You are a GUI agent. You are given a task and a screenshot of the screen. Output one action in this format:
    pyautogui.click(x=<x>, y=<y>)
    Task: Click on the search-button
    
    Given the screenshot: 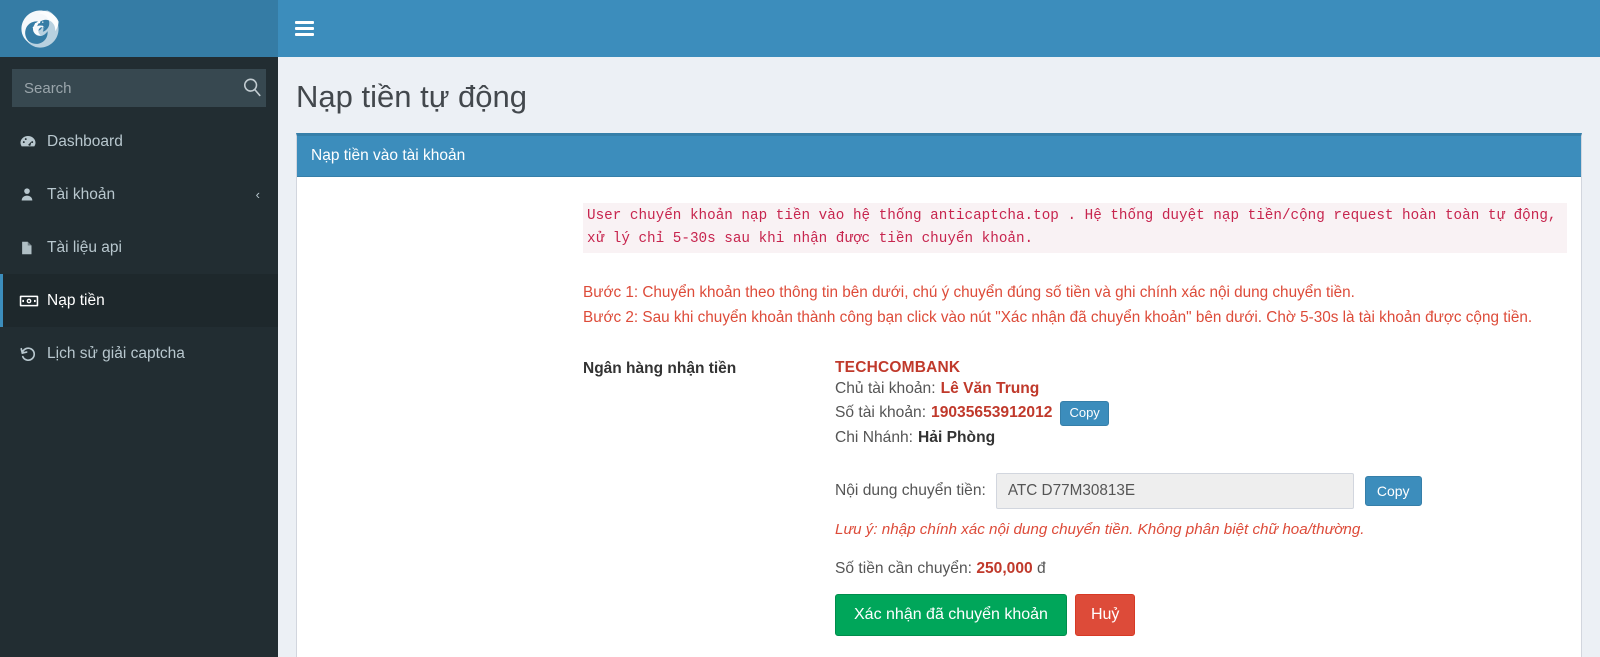 What is the action you would take?
    pyautogui.click(x=252, y=88)
    